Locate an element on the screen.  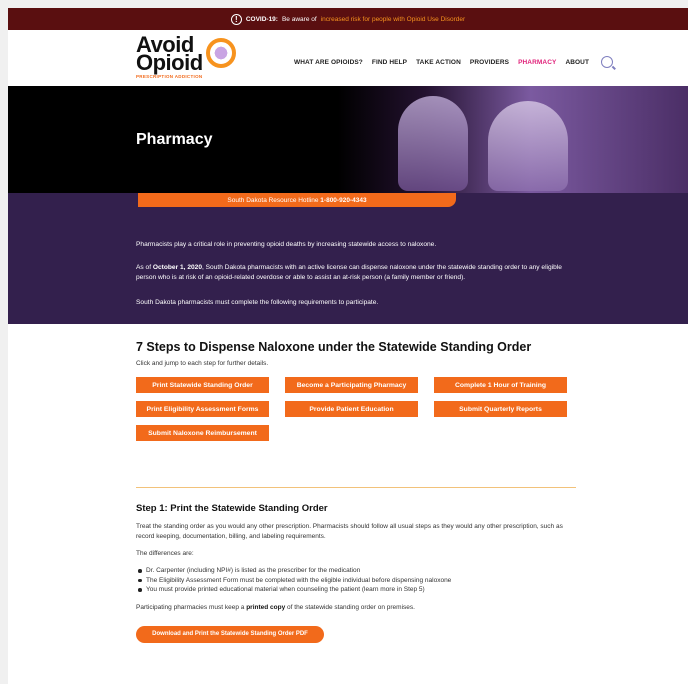
logo-circle-icon is located at coordinates (221, 53).